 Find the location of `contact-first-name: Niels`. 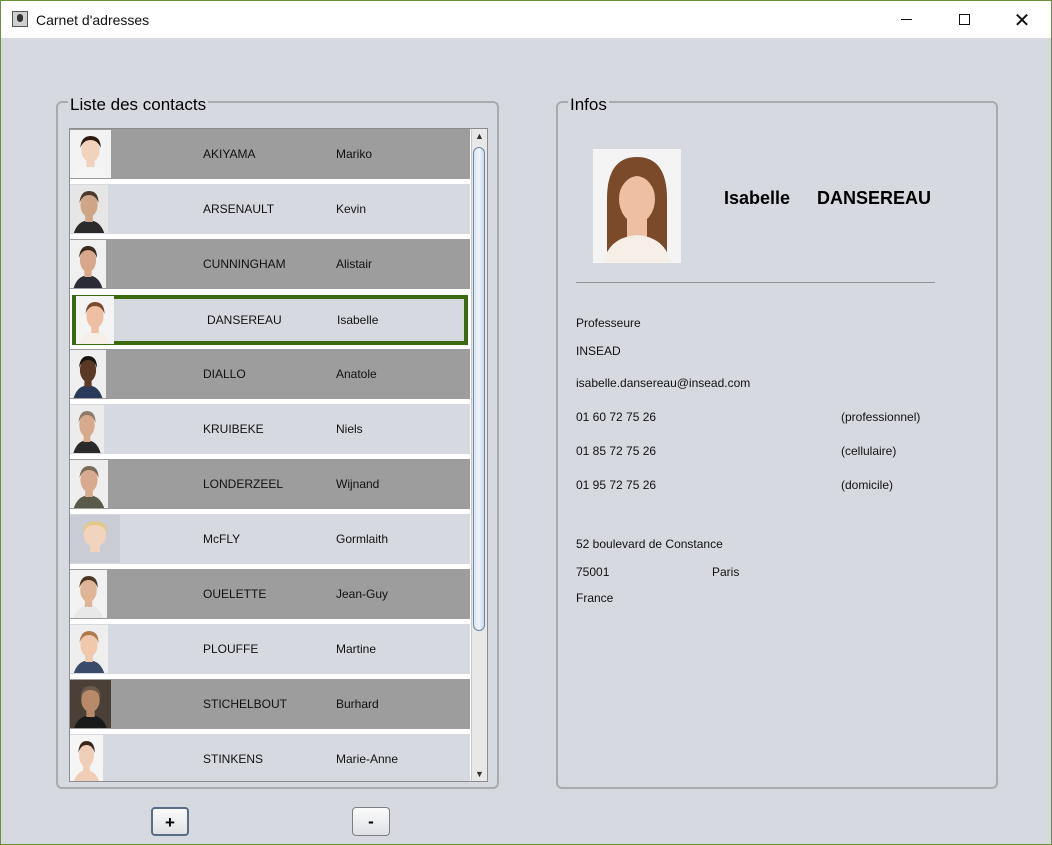

contact-first-name: Niels is located at coordinates (349, 429).